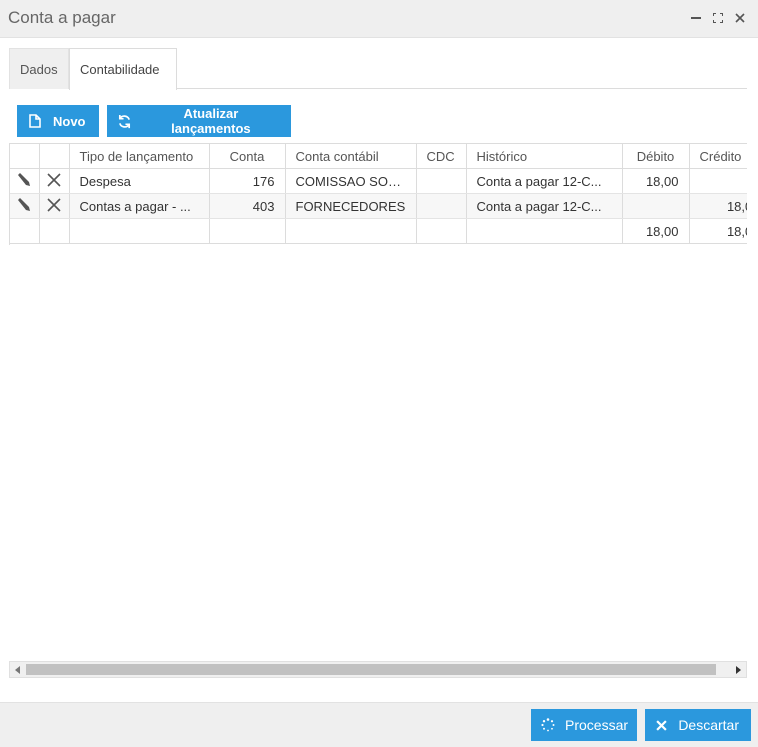  I want to click on tab-bar: Dados Contabilidade, so click(378, 69).